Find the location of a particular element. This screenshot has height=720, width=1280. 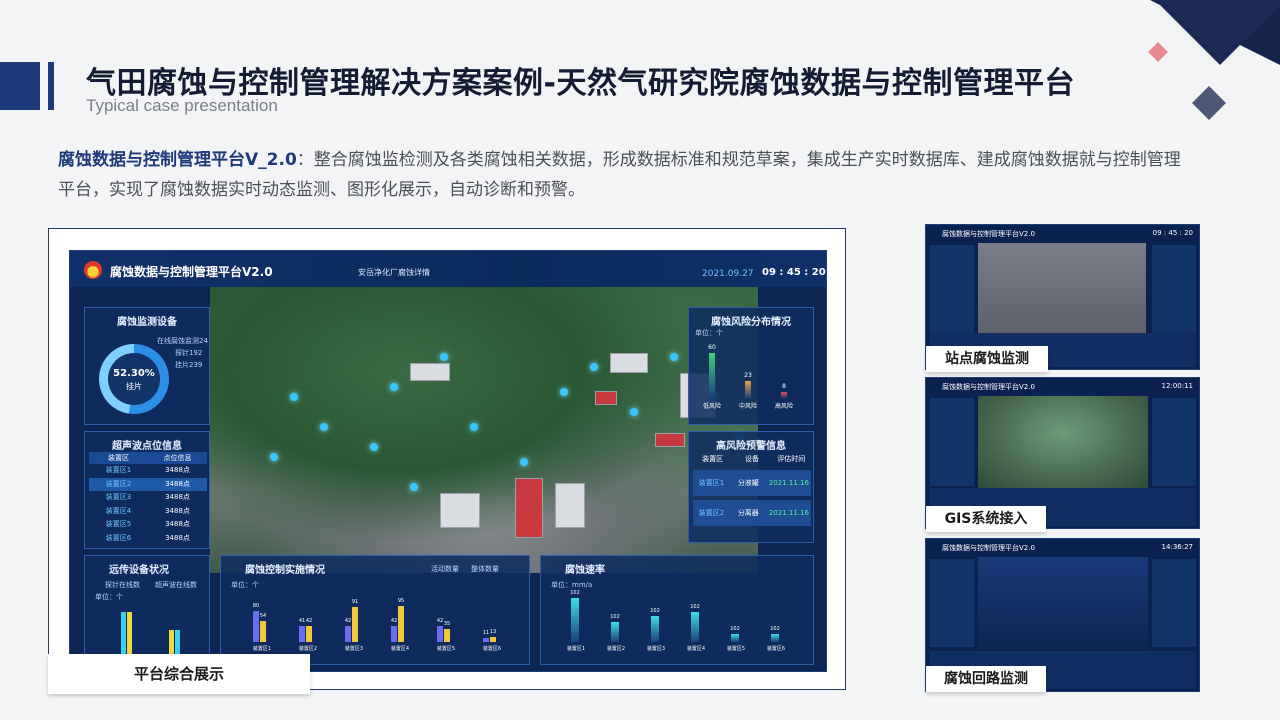

legend-item: 探针192 is located at coordinates (189, 353).